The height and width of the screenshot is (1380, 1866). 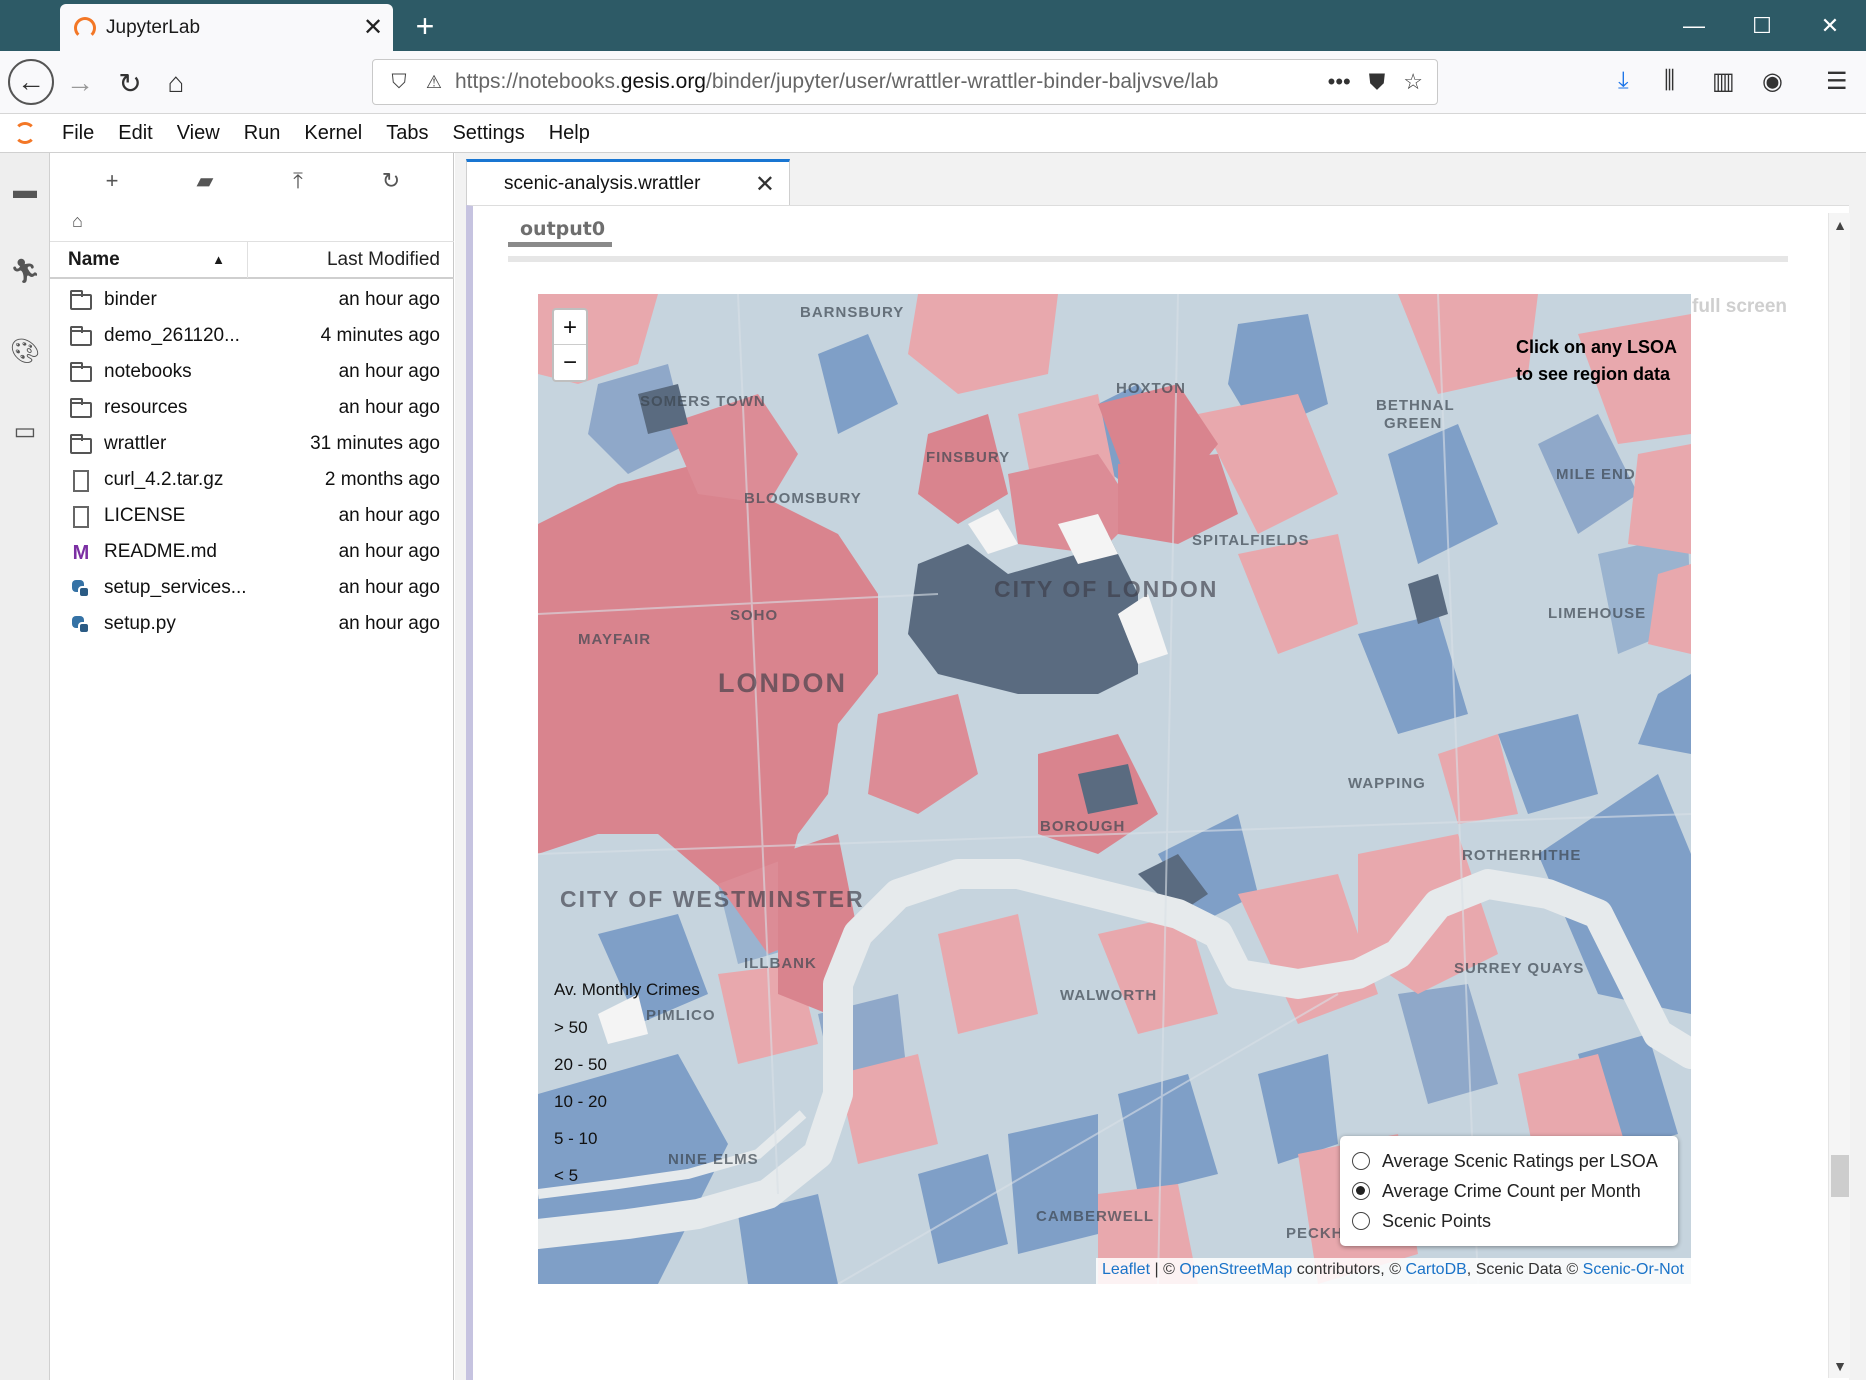 What do you see at coordinates (391, 181) in the screenshot?
I see `refresh-icon: ↻` at bounding box center [391, 181].